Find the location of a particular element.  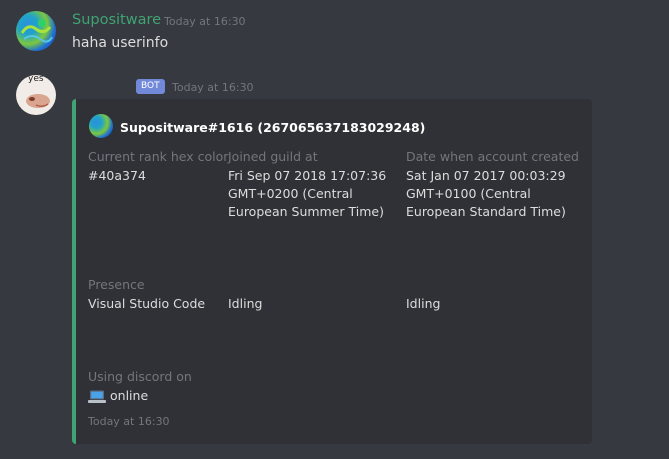

embed-author-avatar is located at coordinates (101, 126).